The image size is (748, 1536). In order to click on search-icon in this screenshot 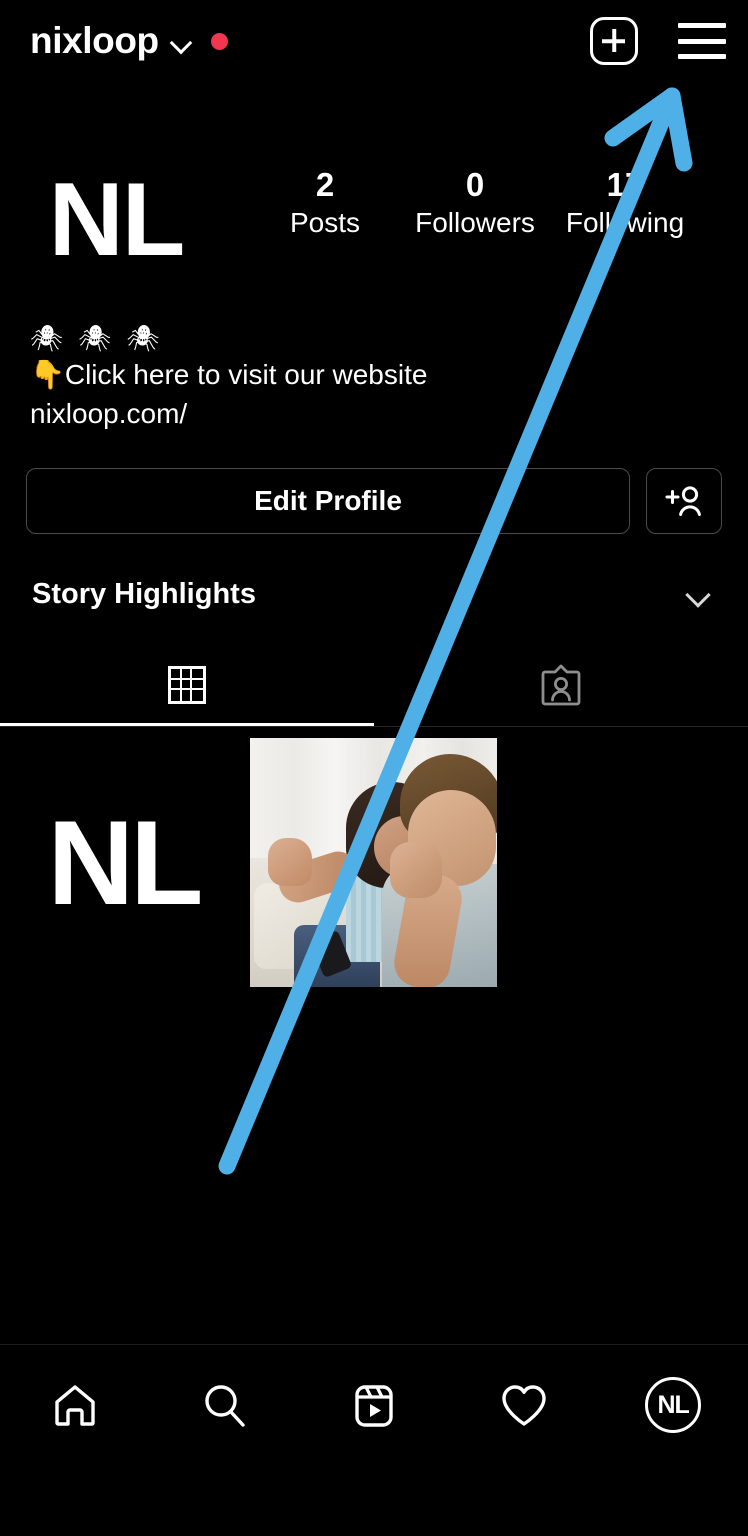, I will do `click(225, 1406)`.